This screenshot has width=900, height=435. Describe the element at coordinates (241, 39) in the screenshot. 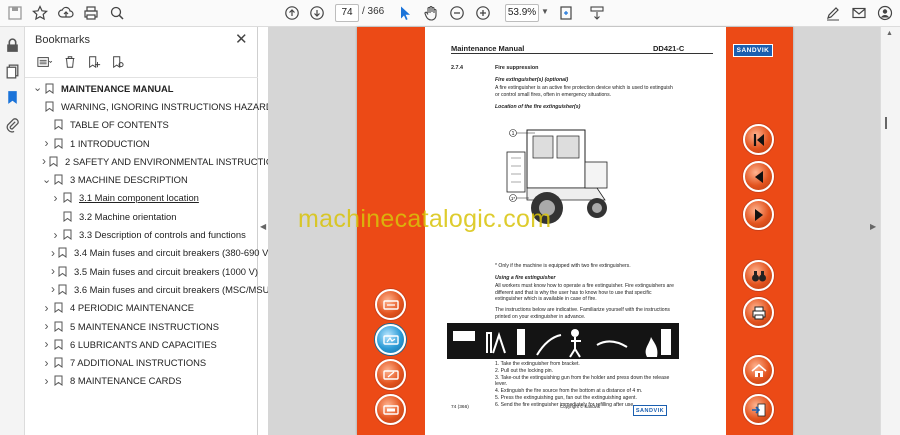

I see `close-icon: ✕` at that location.